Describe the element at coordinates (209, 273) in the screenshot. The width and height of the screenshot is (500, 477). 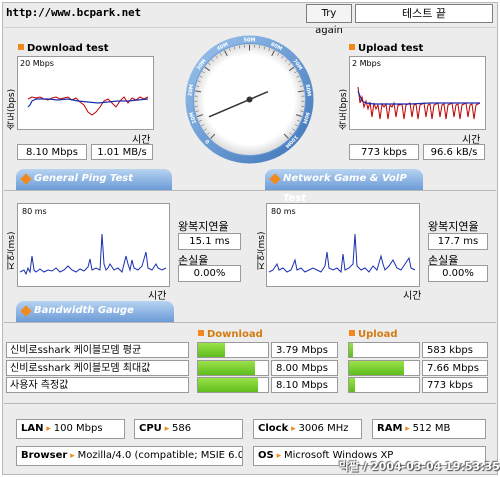
I see `ping-loss-value: 0.00%` at that location.